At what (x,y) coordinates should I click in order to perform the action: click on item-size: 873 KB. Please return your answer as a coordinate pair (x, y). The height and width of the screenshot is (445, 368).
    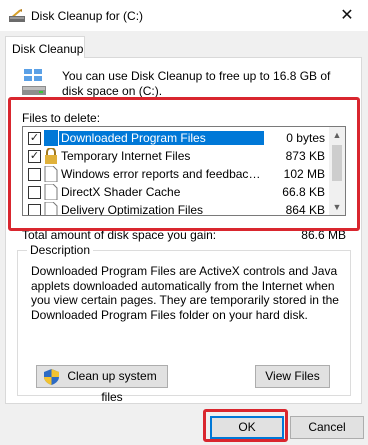
    Looking at the image, I should click on (305, 156).